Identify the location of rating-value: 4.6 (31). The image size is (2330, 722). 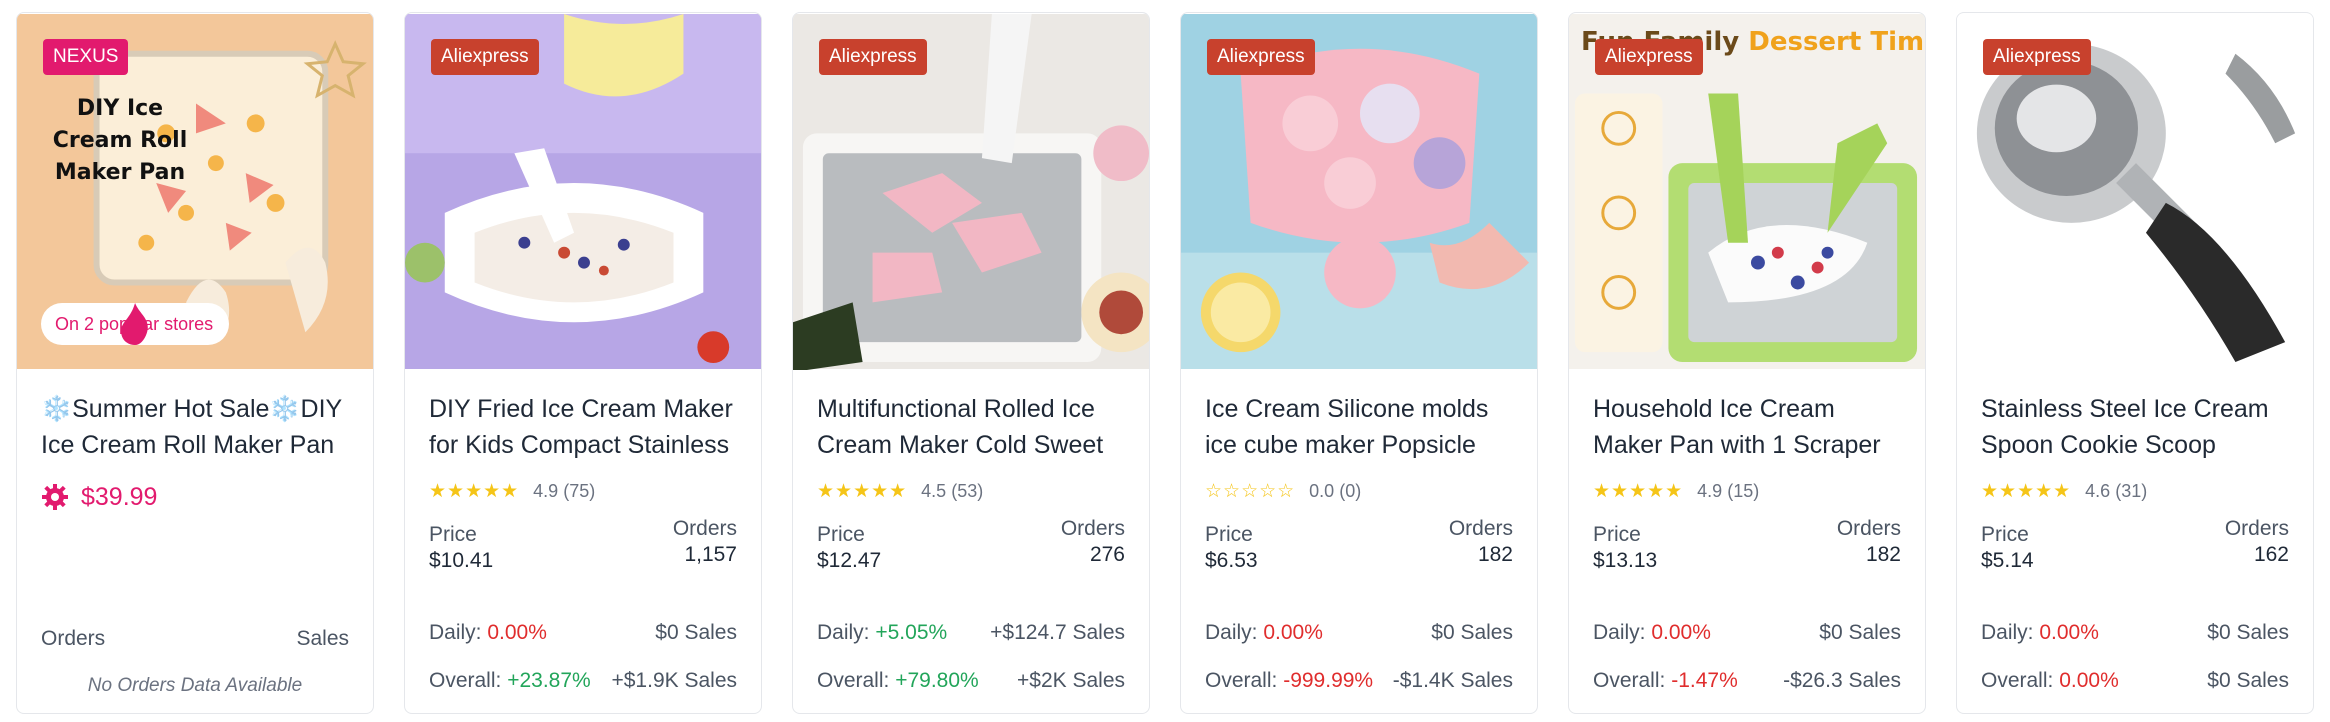
(2116, 490).